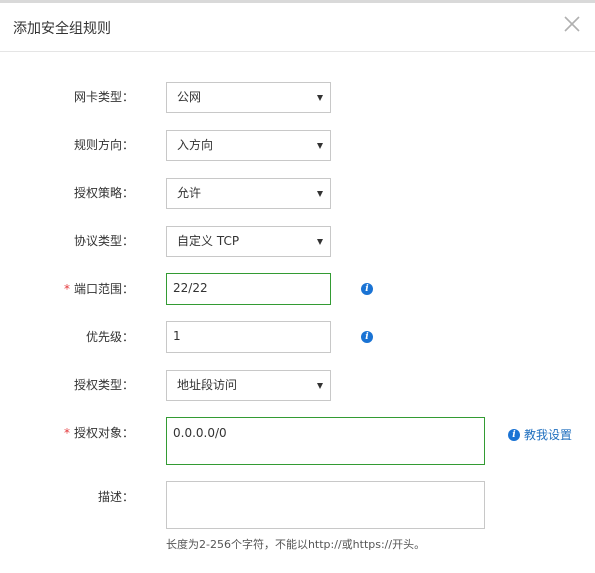  Describe the element at coordinates (248, 145) in the screenshot. I see `direction-select: 入方向` at that location.